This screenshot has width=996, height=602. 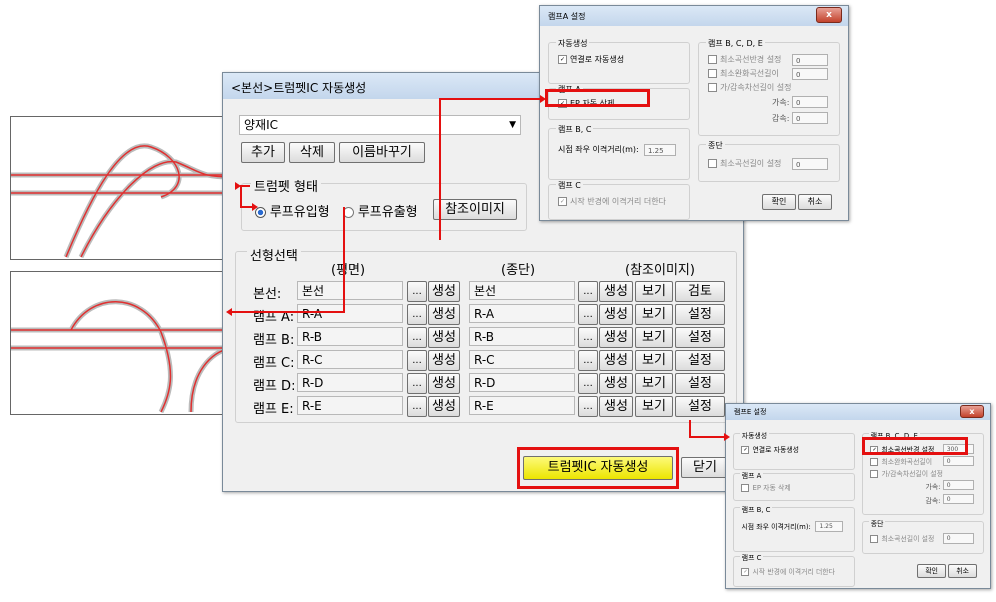 What do you see at coordinates (288, 260) in the screenshot?
I see `outflow-connector-line` at bounding box center [288, 260].